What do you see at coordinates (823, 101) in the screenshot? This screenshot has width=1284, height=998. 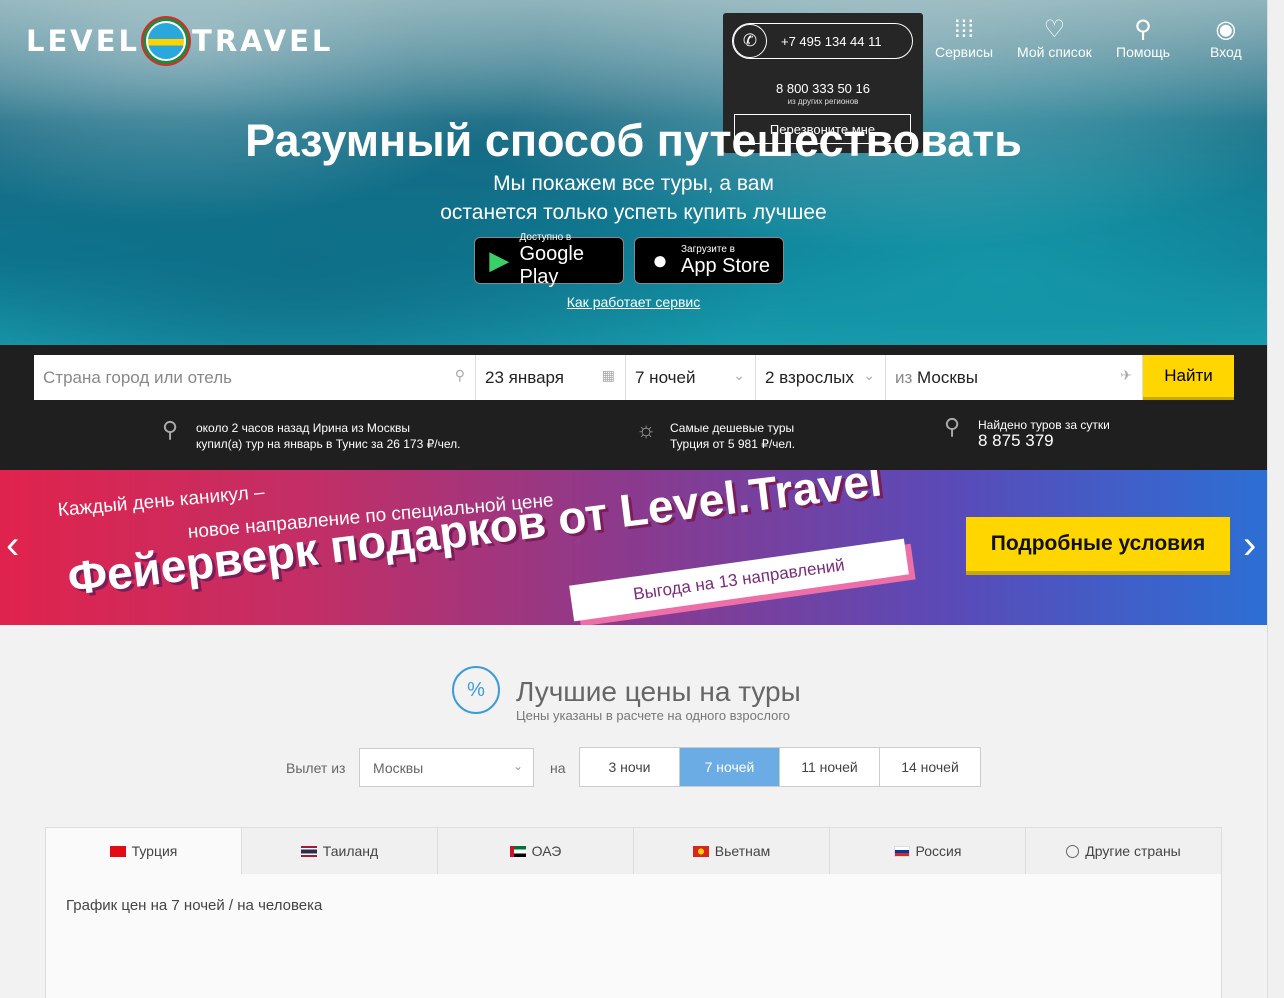 I see `phone-alt-note: из других регионов` at bounding box center [823, 101].